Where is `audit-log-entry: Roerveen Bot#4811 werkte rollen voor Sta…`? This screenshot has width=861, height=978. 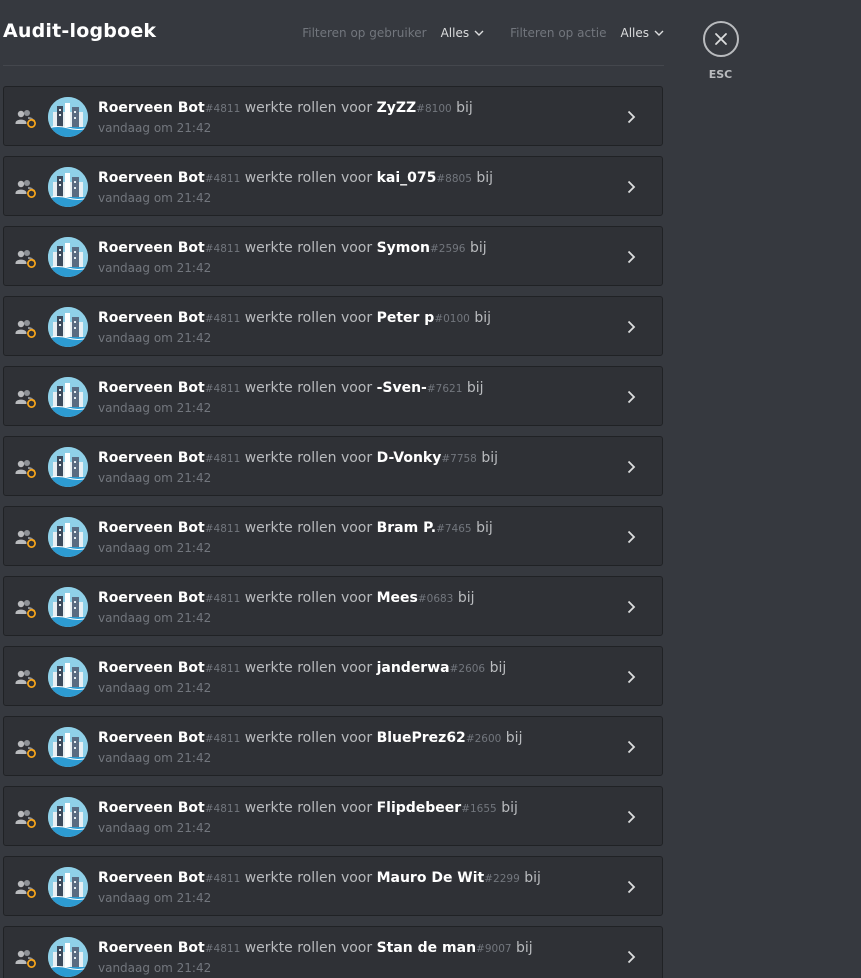
audit-log-entry: Roerveen Bot#4811 werkte rollen voor Sta… is located at coordinates (333, 952).